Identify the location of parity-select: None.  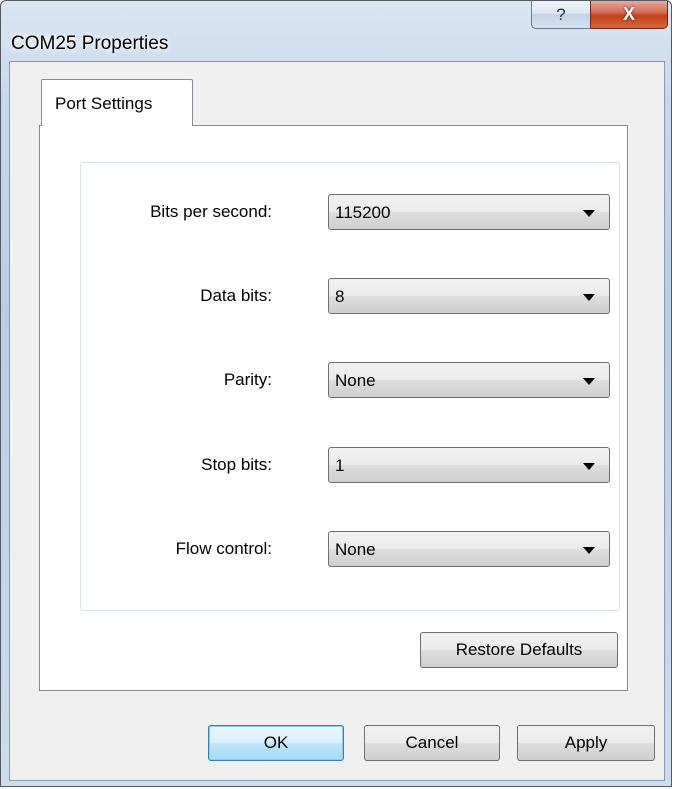
(469, 380).